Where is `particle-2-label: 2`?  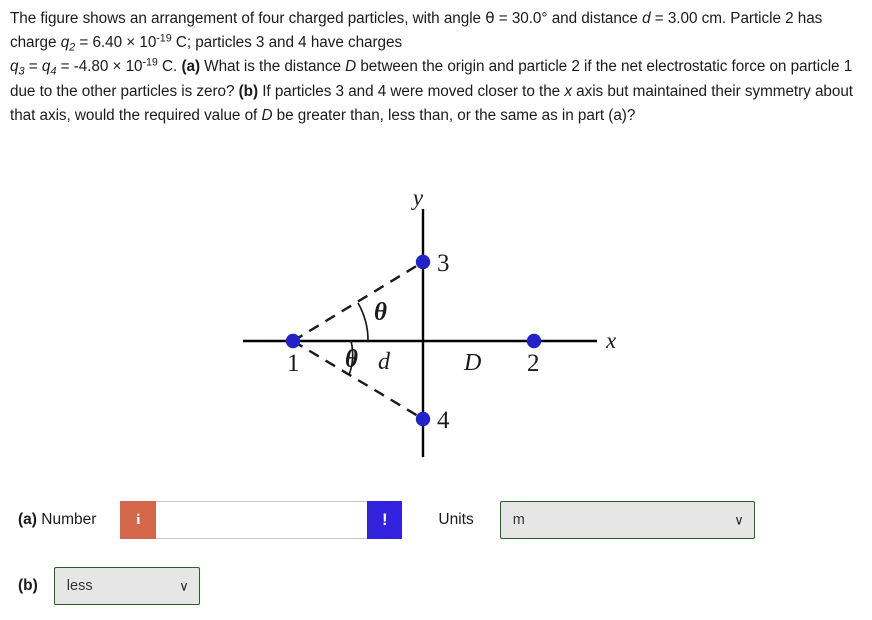
particle-2-label: 2 is located at coordinates (533, 363).